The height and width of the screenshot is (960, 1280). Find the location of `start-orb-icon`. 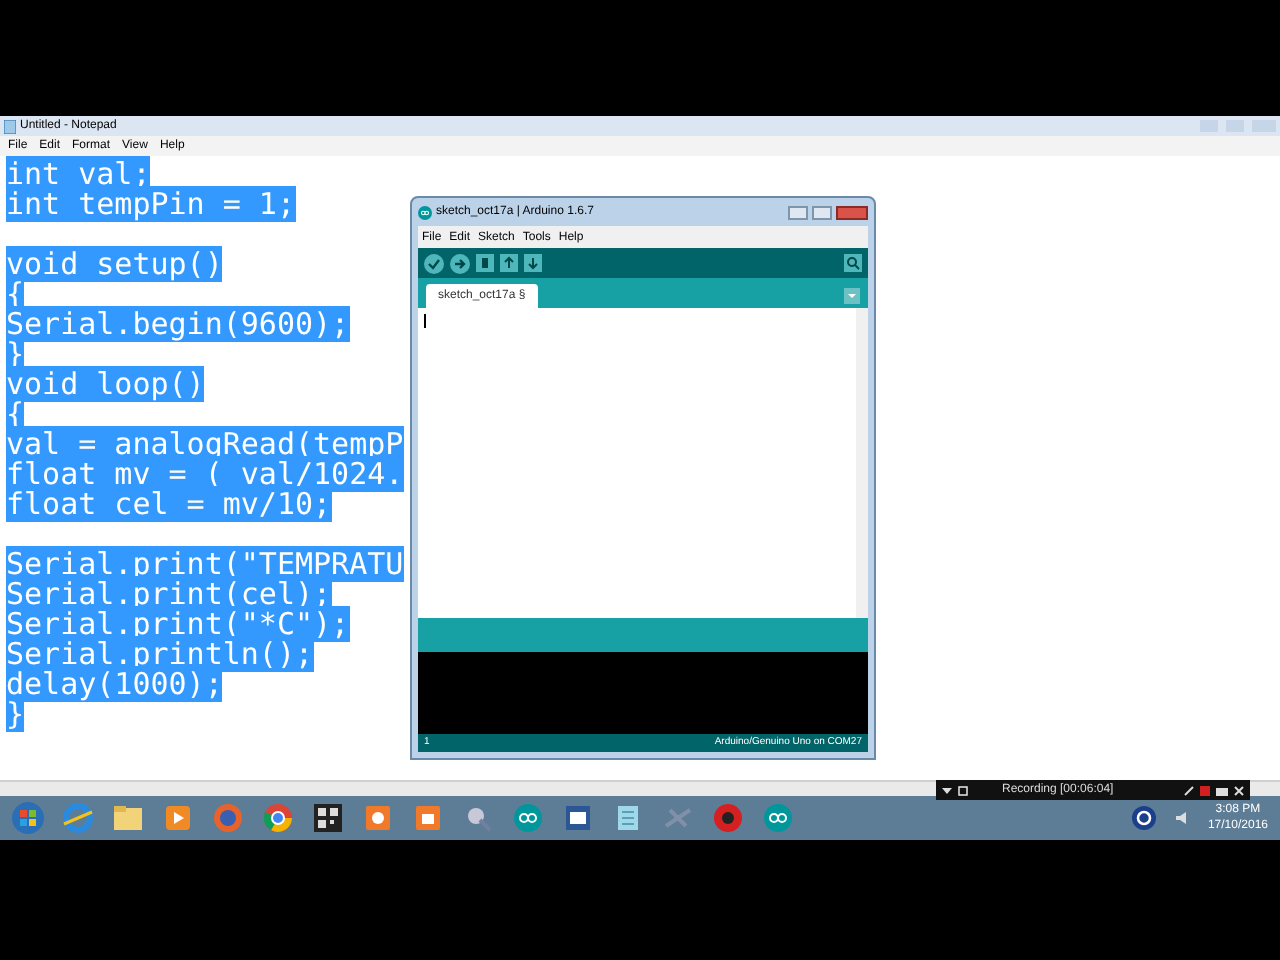

start-orb-icon is located at coordinates (28, 818).